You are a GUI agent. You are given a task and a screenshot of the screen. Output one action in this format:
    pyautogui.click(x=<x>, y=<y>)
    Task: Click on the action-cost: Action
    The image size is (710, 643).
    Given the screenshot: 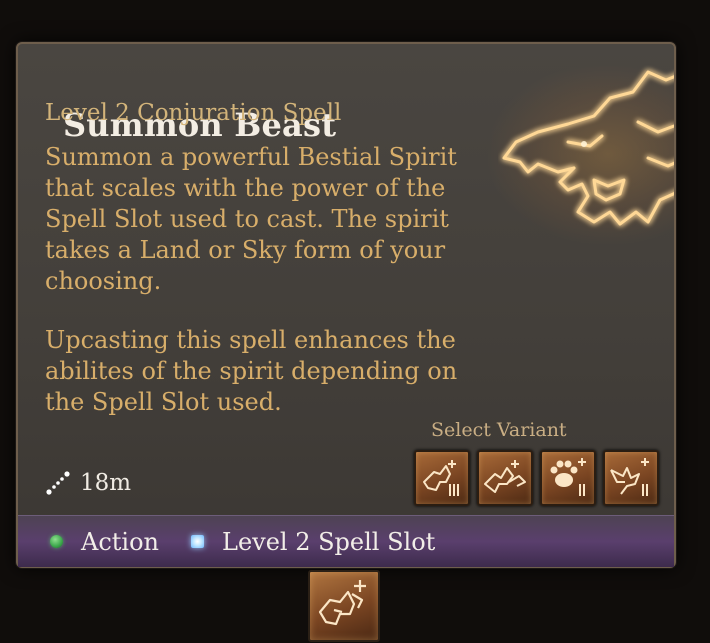 What is the action you would take?
    pyautogui.click(x=104, y=542)
    